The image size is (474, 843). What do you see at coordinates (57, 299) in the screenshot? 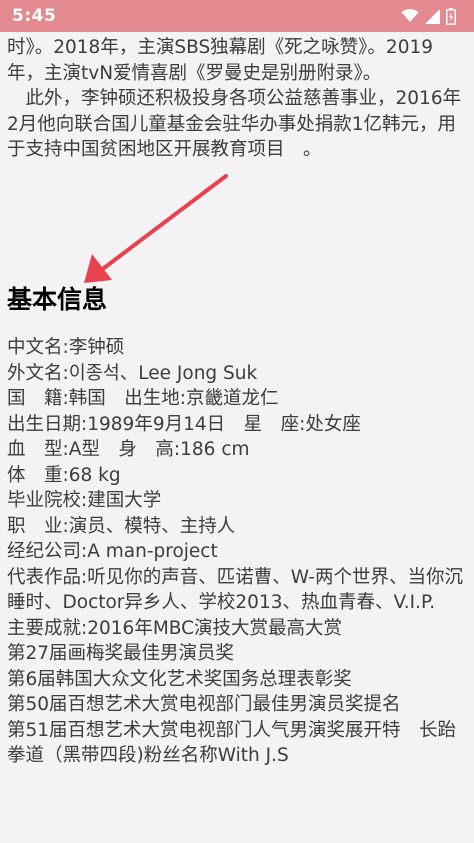
I see `section-title: 基本信息` at bounding box center [57, 299].